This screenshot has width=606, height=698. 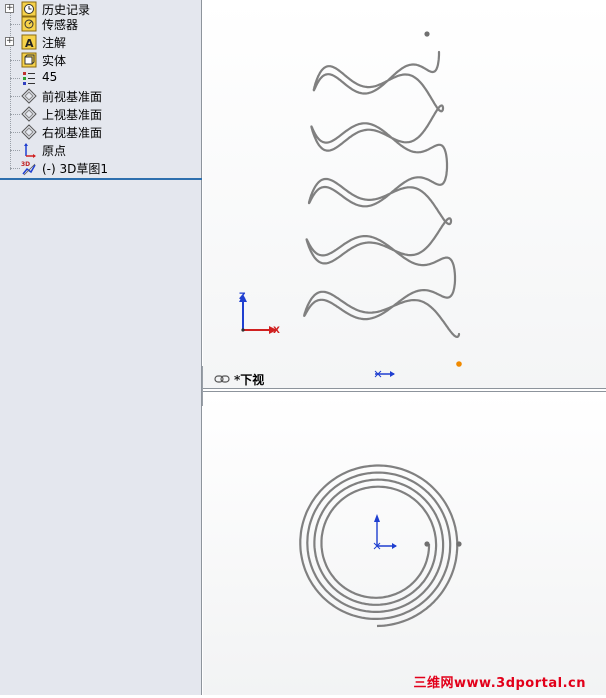 What do you see at coordinates (72, 133) in the screenshot?
I see `tree-item-label: 右视基准面` at bounding box center [72, 133].